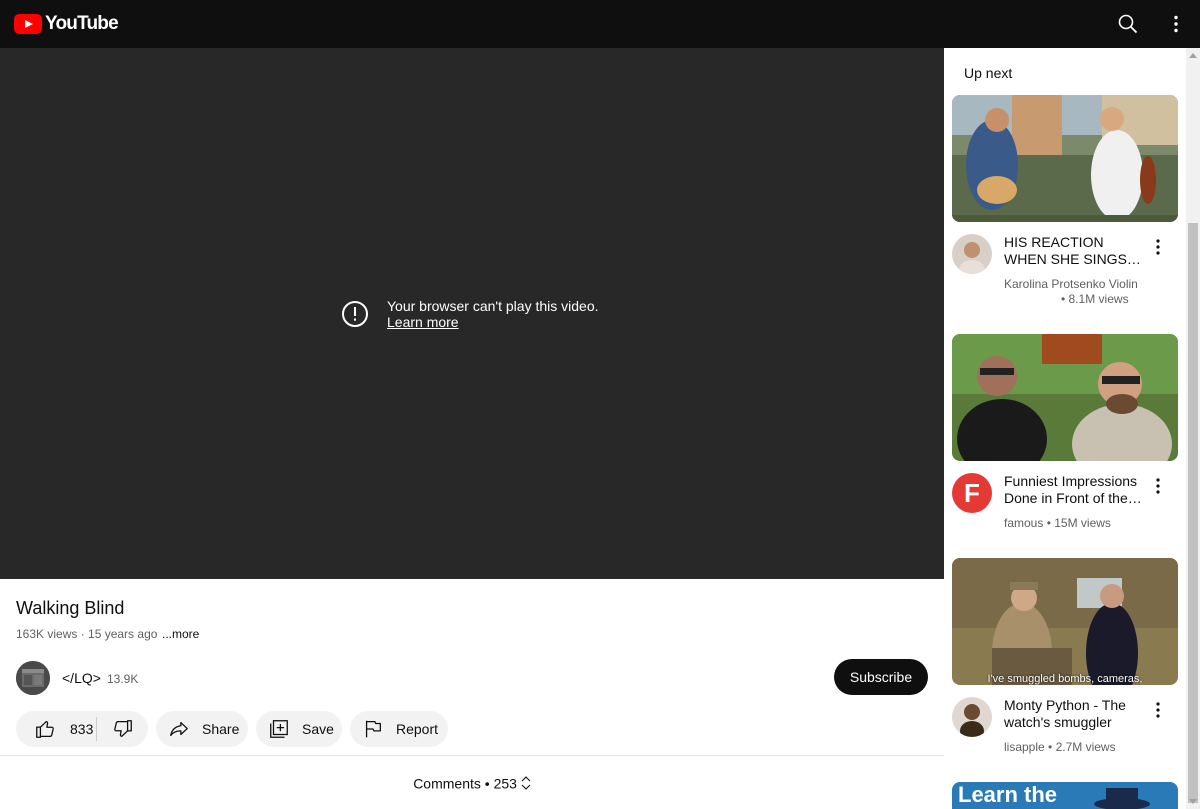  Describe the element at coordinates (1193, 801) in the screenshot. I see `scroll-down-arrow` at that location.